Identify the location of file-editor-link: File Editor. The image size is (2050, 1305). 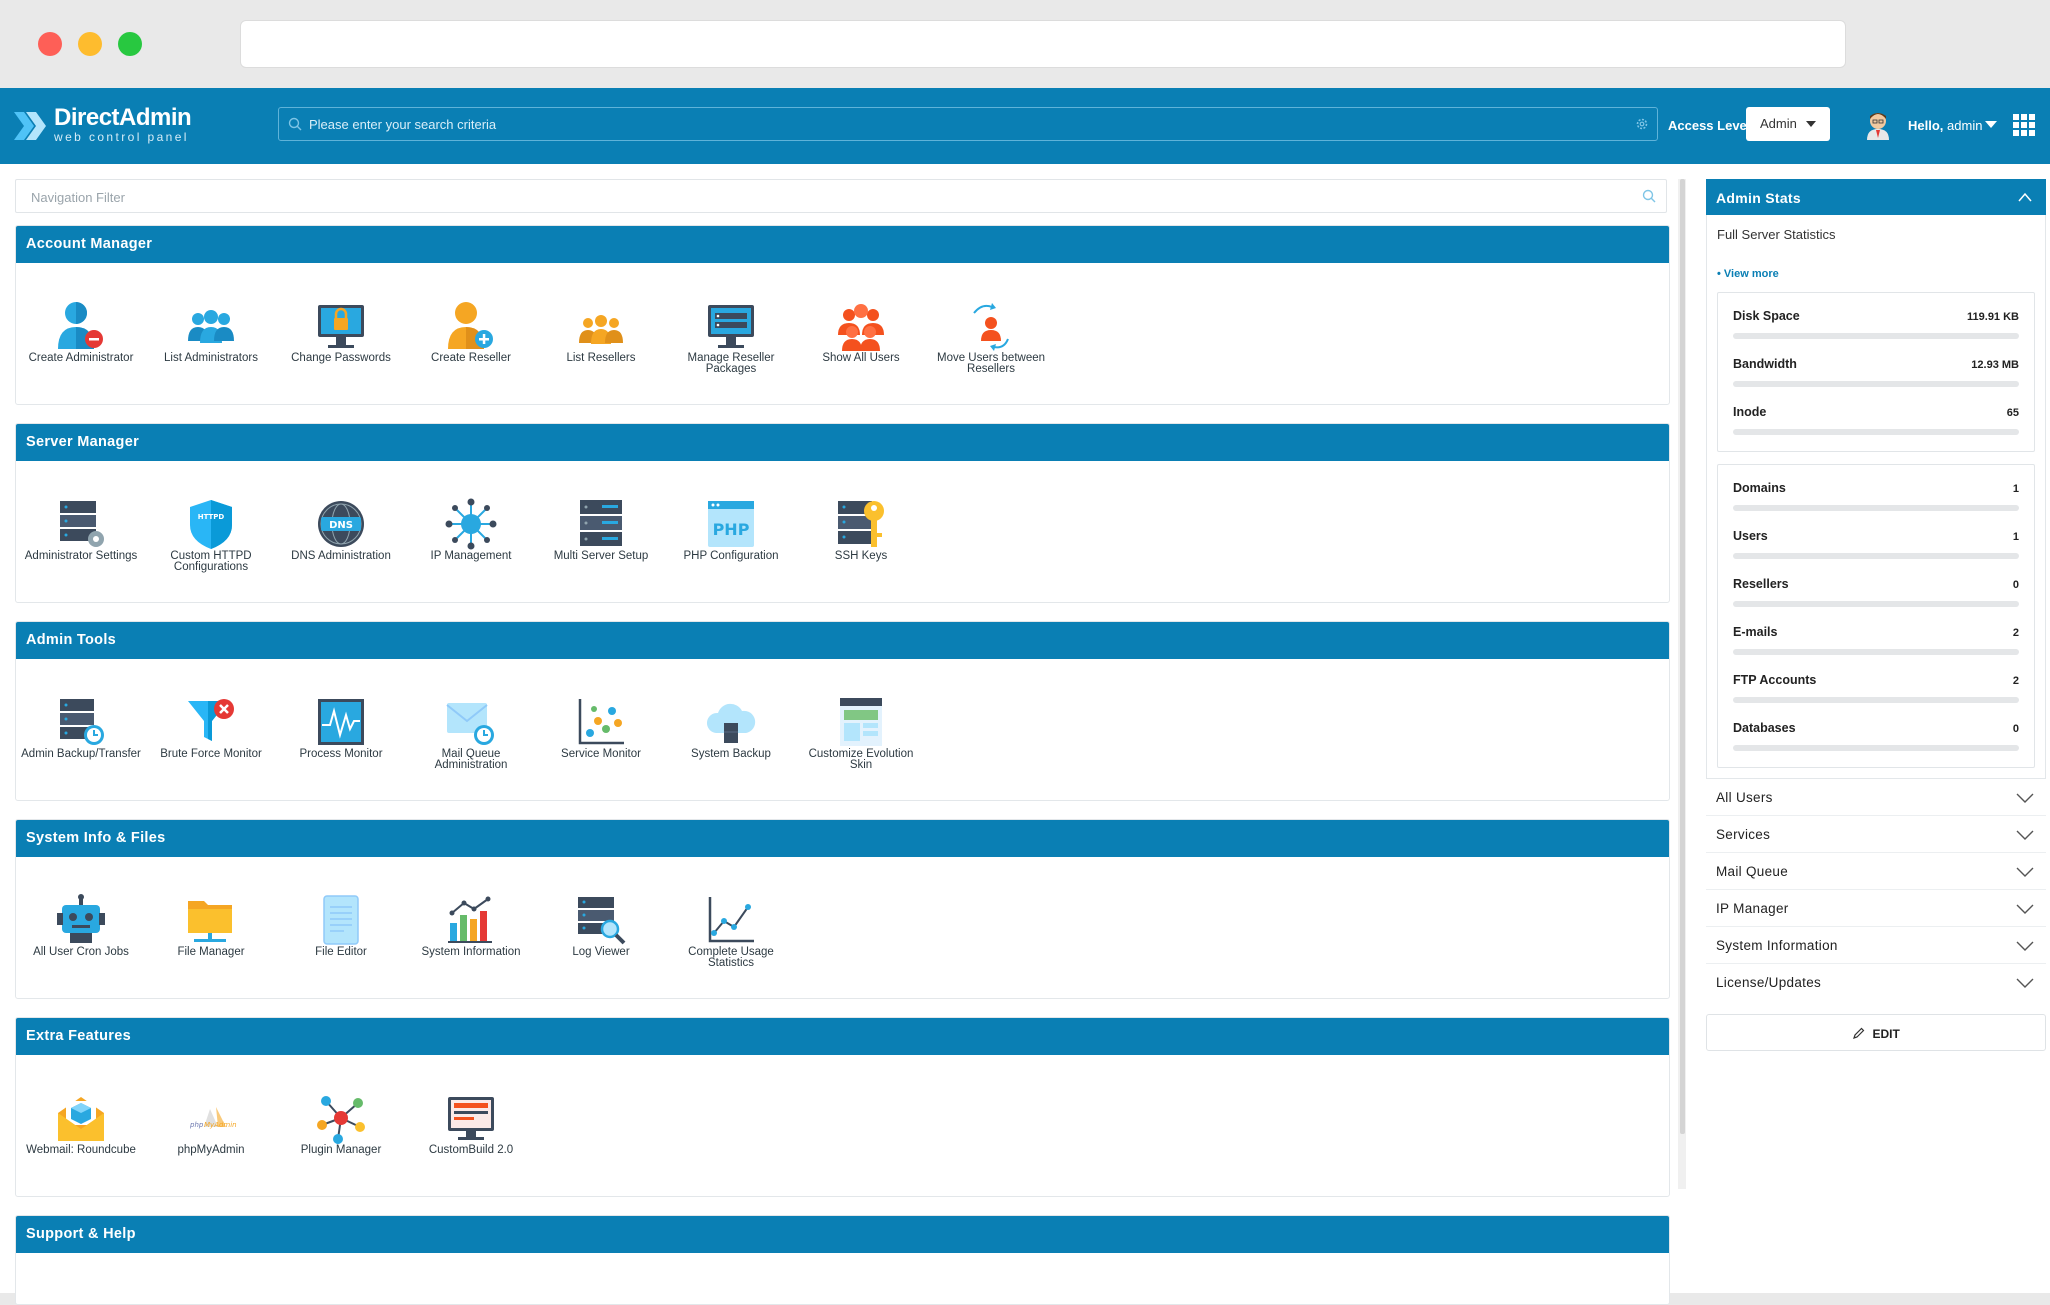
(341, 925).